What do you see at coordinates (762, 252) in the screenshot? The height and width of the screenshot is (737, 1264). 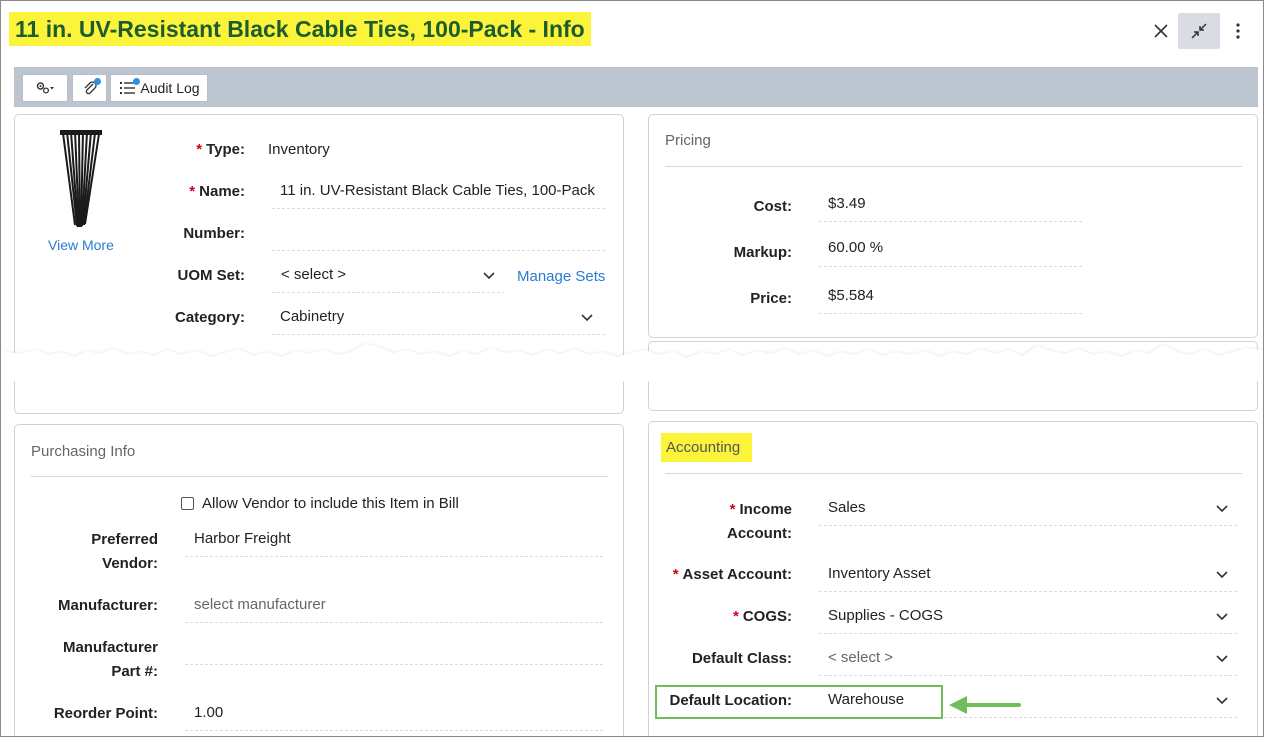 I see `markup-label: Markup:` at bounding box center [762, 252].